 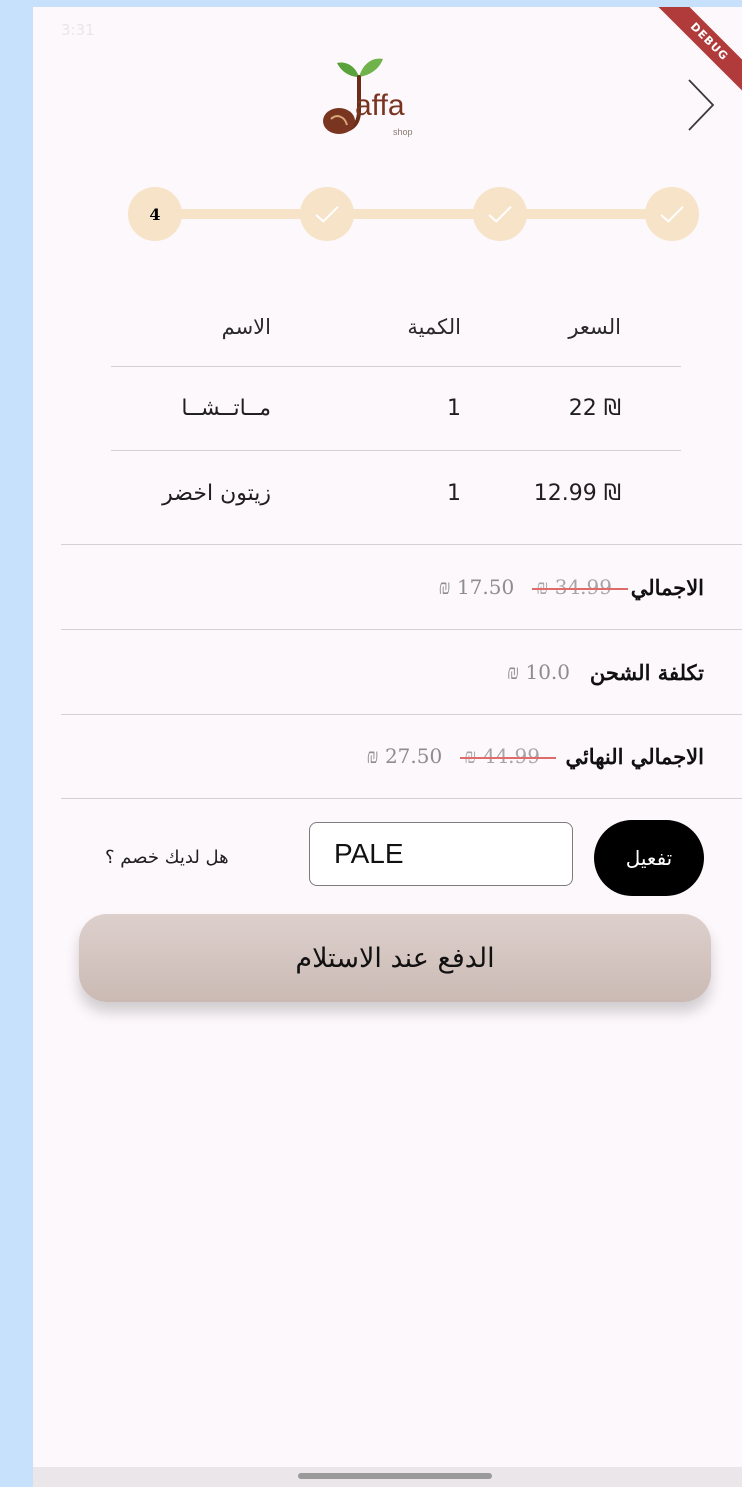 I want to click on apply-coupon-button: تفعيل, so click(x=649, y=858).